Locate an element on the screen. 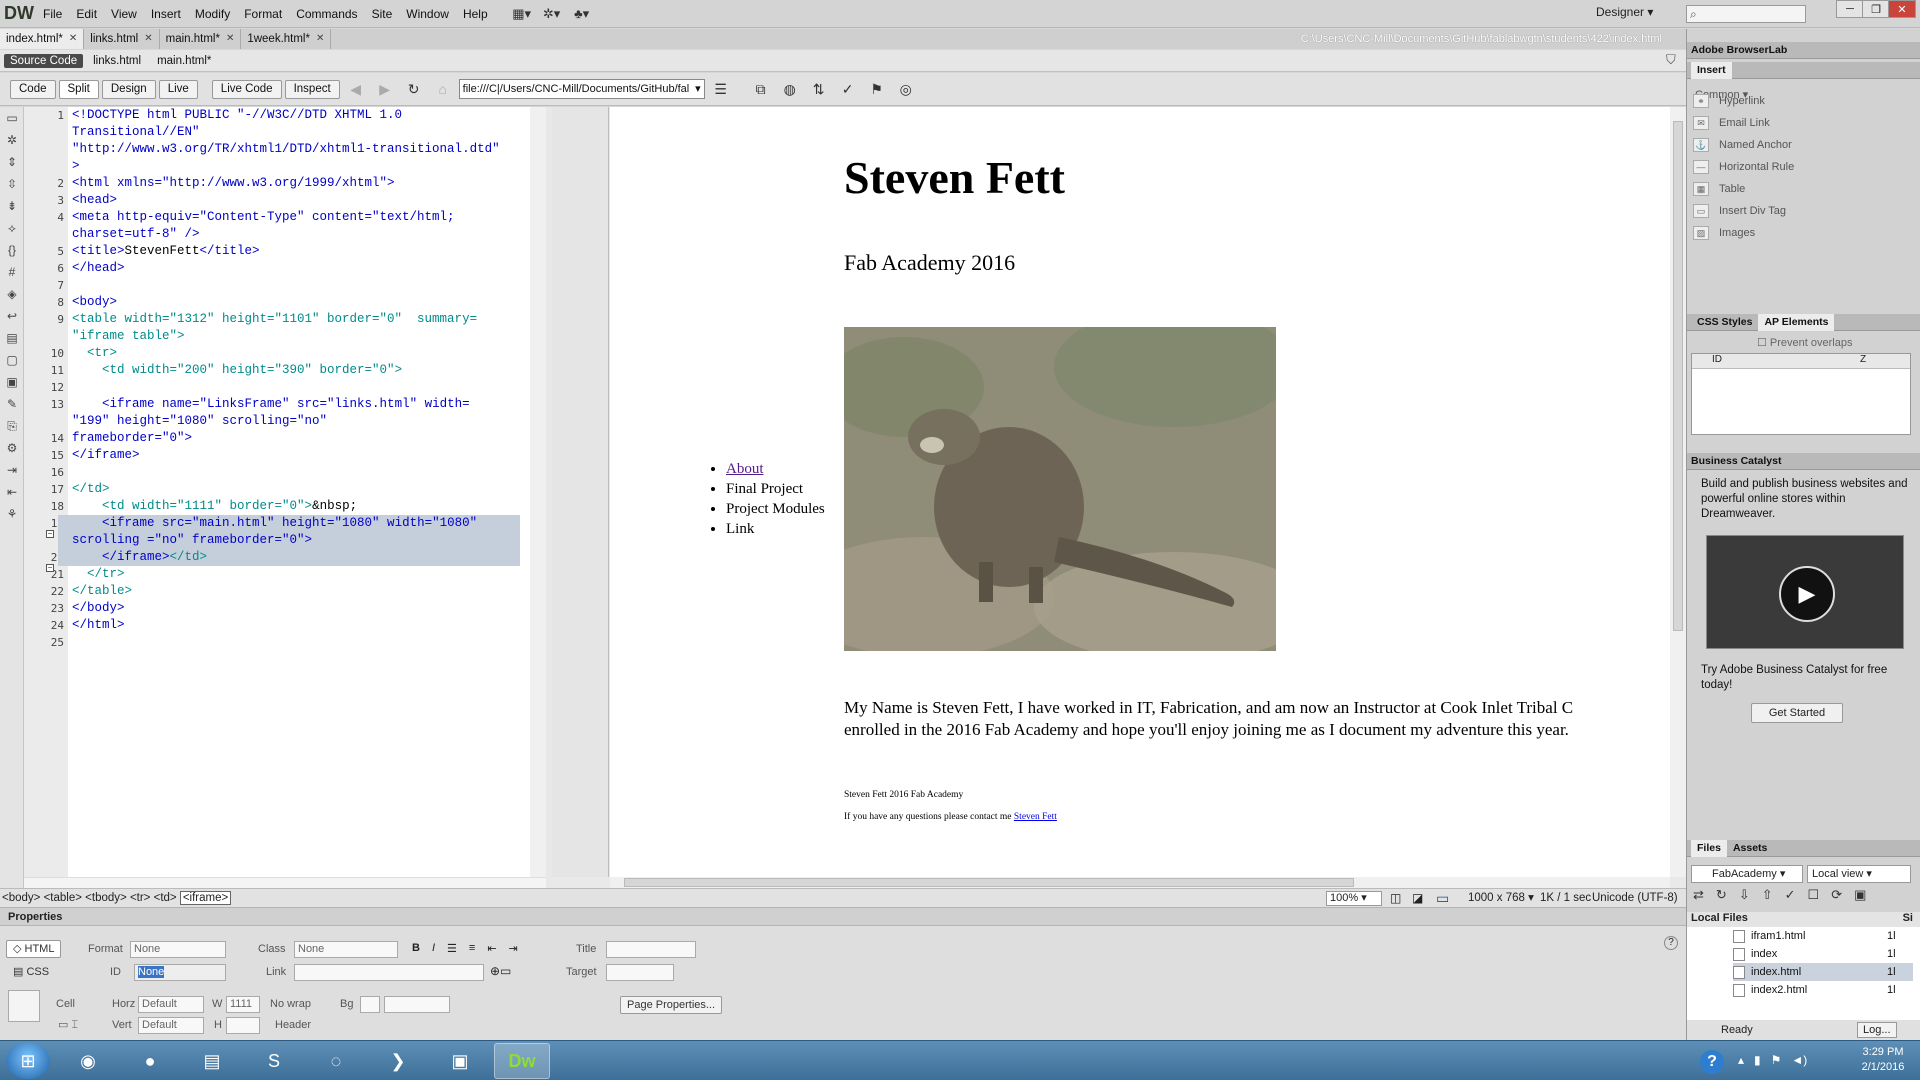 This screenshot has height=1080, width=1920. check-out-icon: ✓ is located at coordinates (1790, 895).